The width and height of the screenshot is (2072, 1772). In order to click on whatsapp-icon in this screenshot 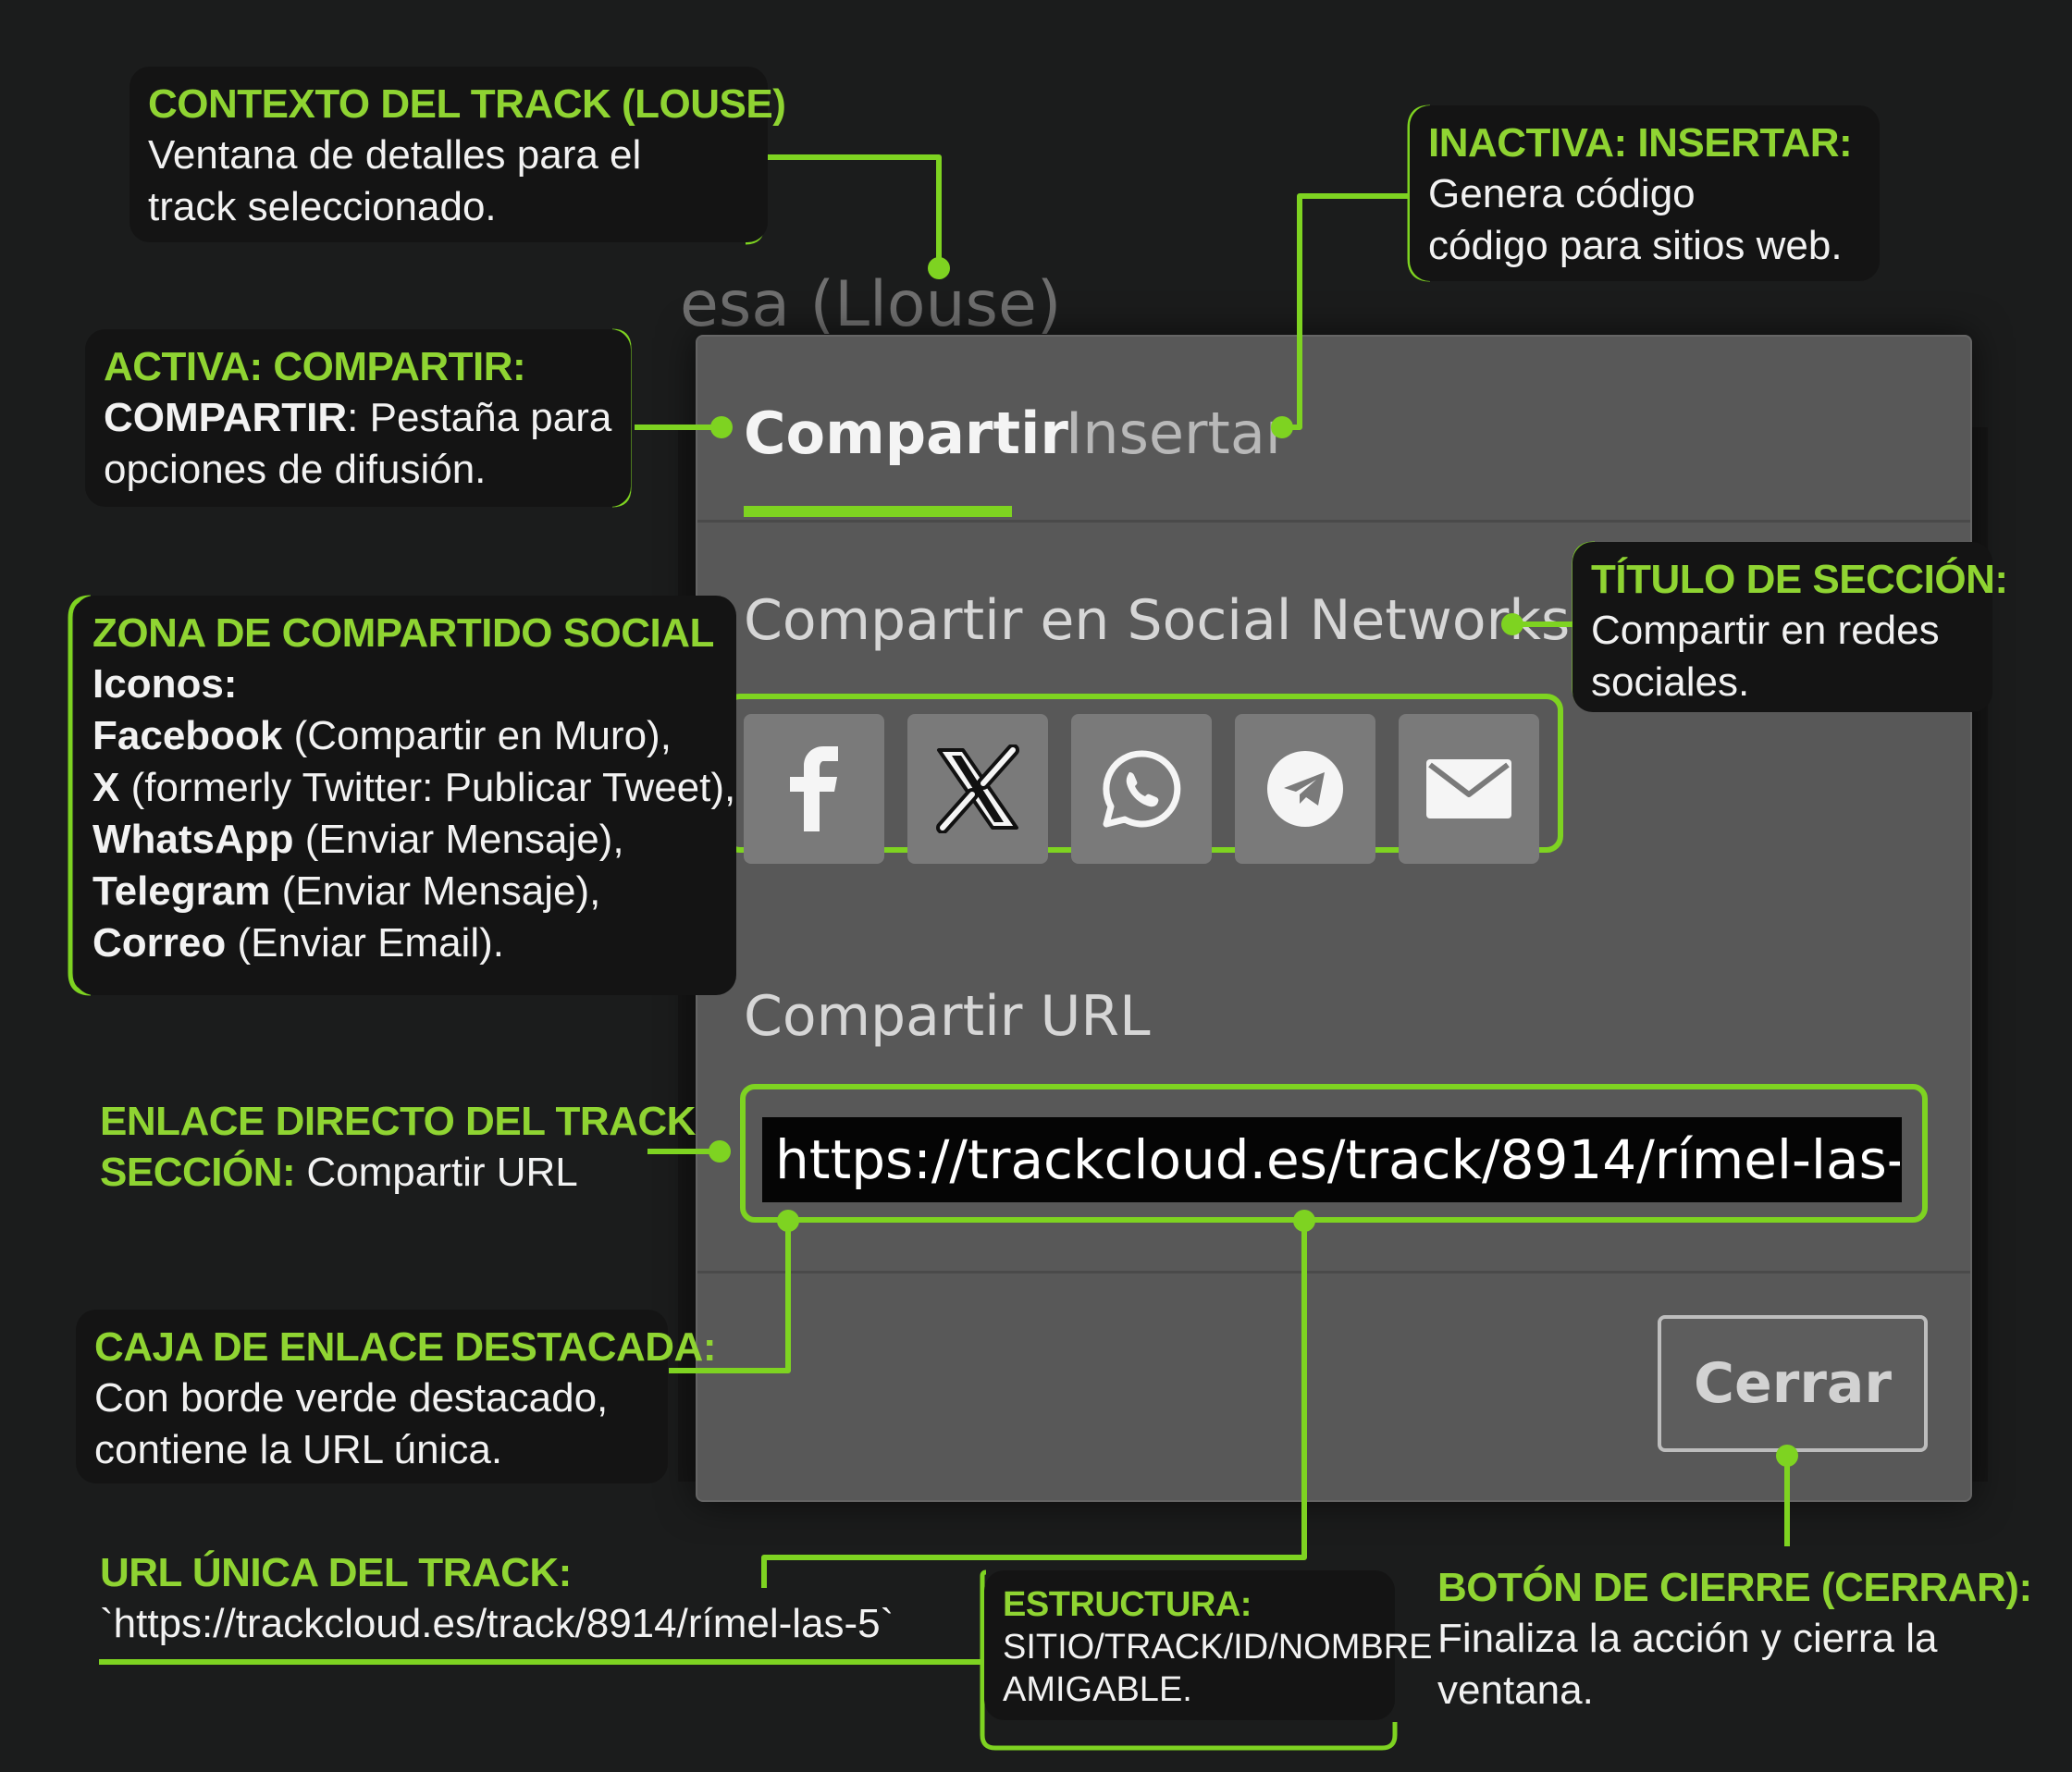, I will do `click(1142, 789)`.